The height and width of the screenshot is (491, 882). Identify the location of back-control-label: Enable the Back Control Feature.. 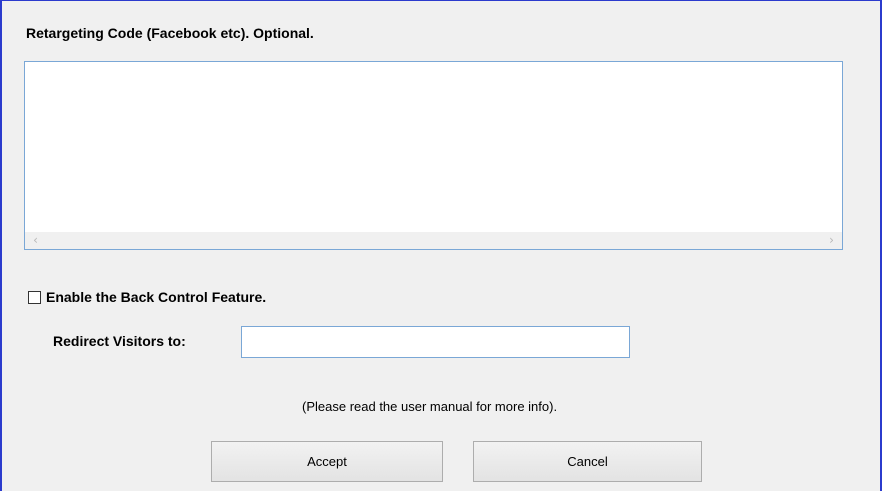
(156, 297).